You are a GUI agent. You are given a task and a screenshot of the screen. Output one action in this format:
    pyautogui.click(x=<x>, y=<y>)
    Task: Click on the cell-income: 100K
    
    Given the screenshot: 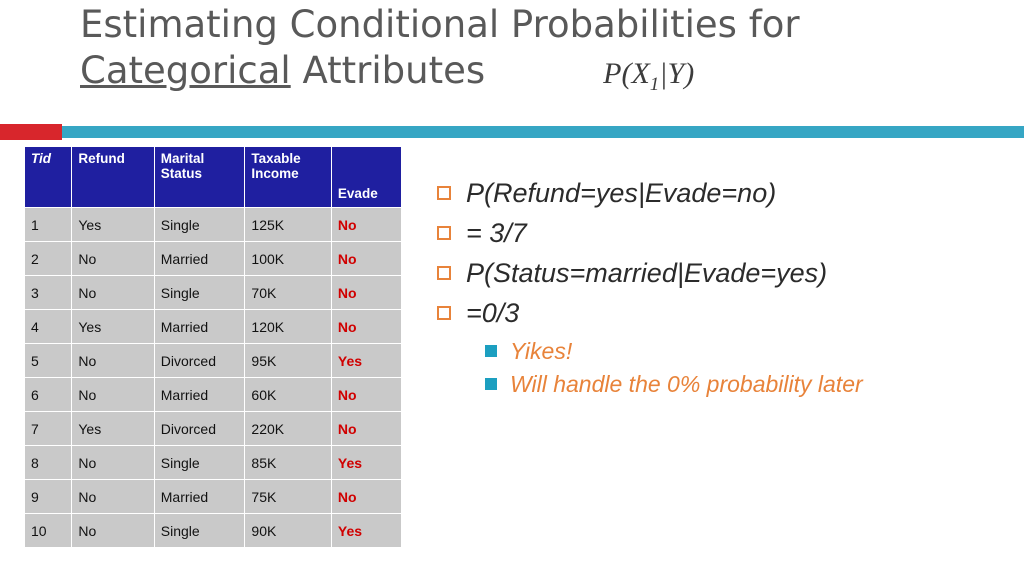 What is the action you would take?
    pyautogui.click(x=288, y=258)
    